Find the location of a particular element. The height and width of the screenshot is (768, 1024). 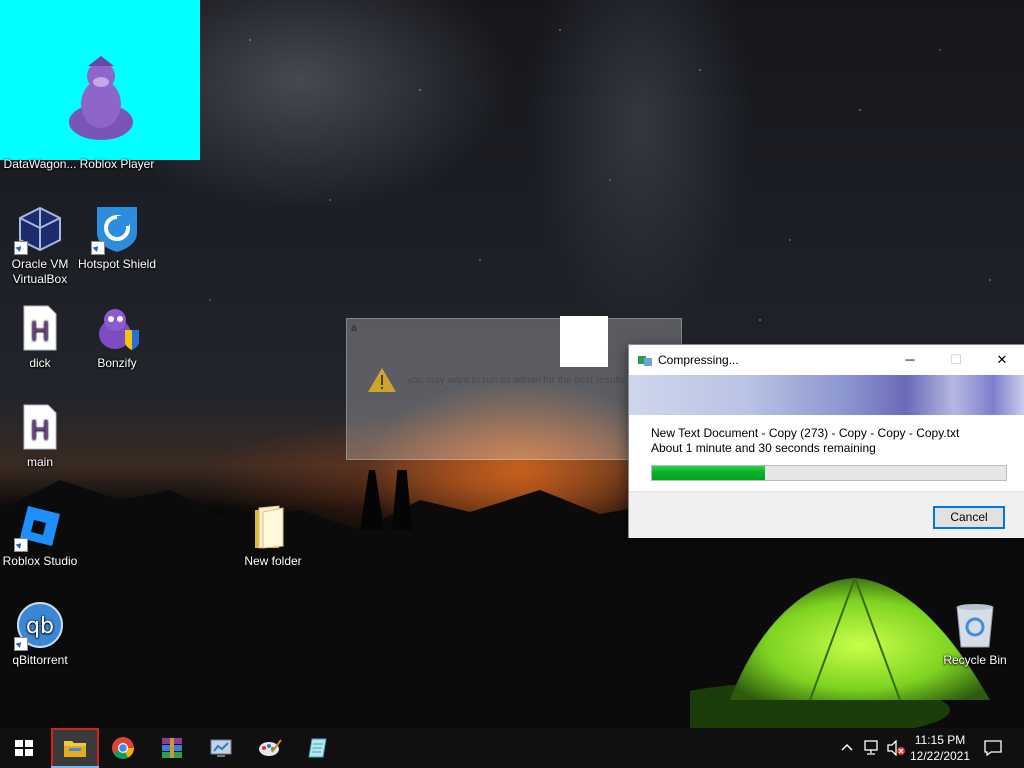

recycle-bin-icon is located at coordinates (975, 625).